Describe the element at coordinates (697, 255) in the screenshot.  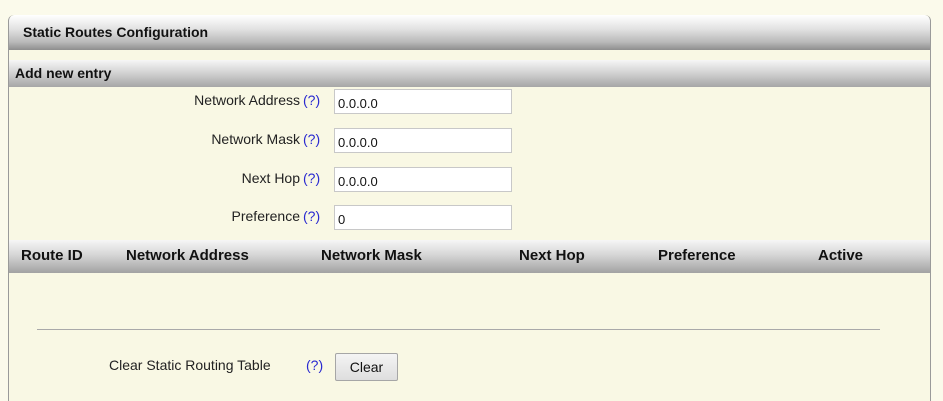
I see `column-header-preference: Preference` at that location.